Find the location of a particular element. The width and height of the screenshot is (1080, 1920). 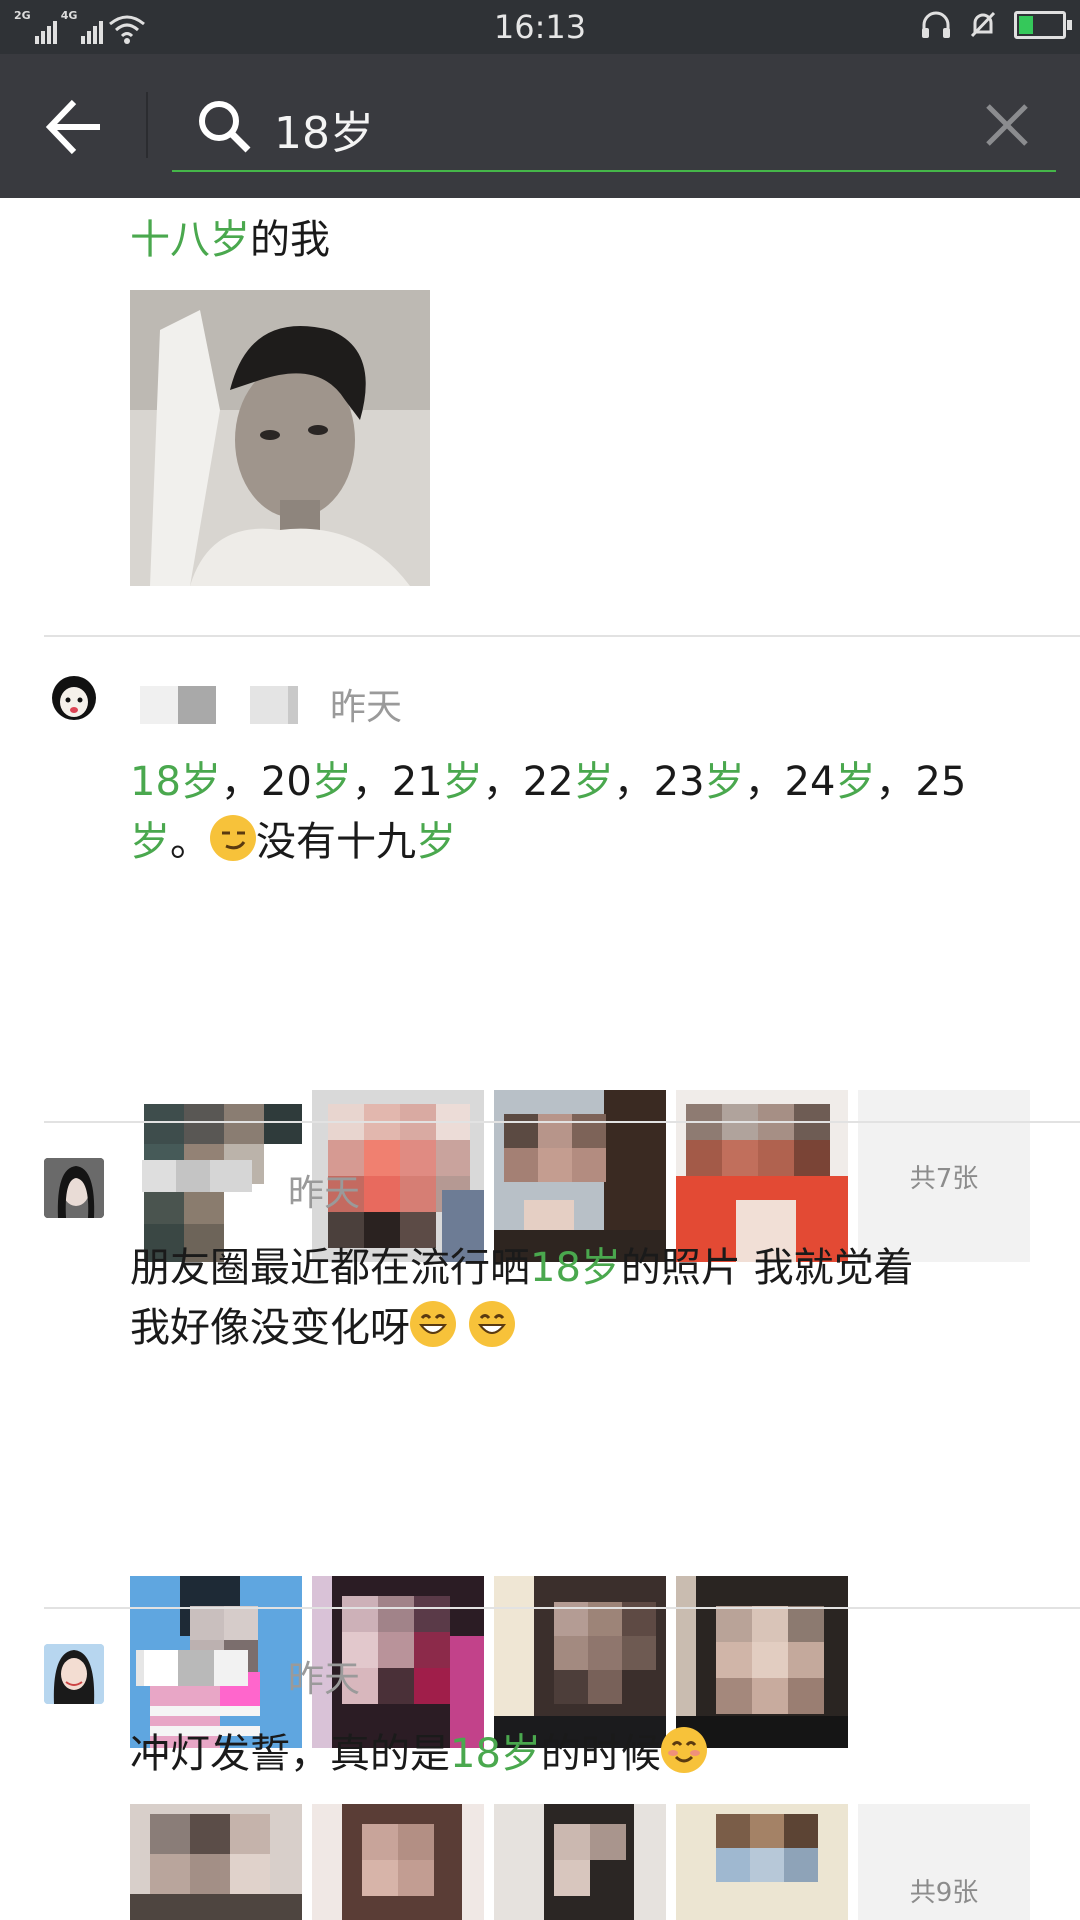

status-right-icons is located at coordinates (996, 25).